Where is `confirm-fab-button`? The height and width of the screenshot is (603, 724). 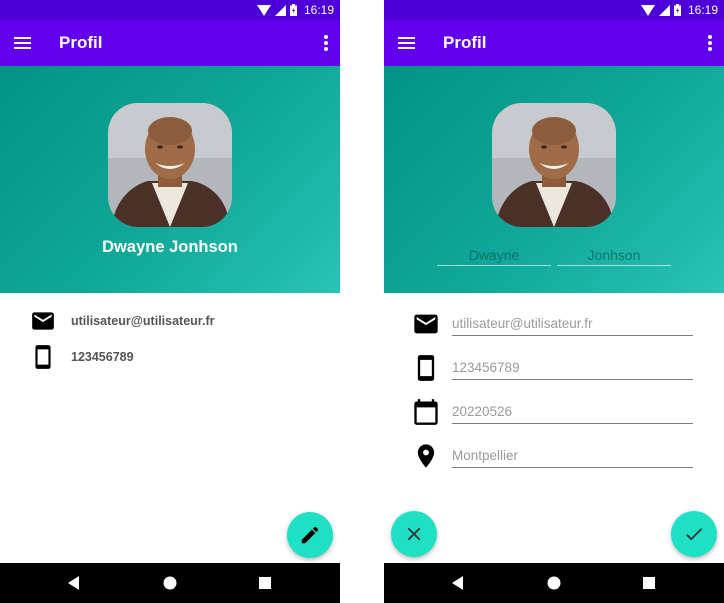
confirm-fab-button is located at coordinates (694, 534).